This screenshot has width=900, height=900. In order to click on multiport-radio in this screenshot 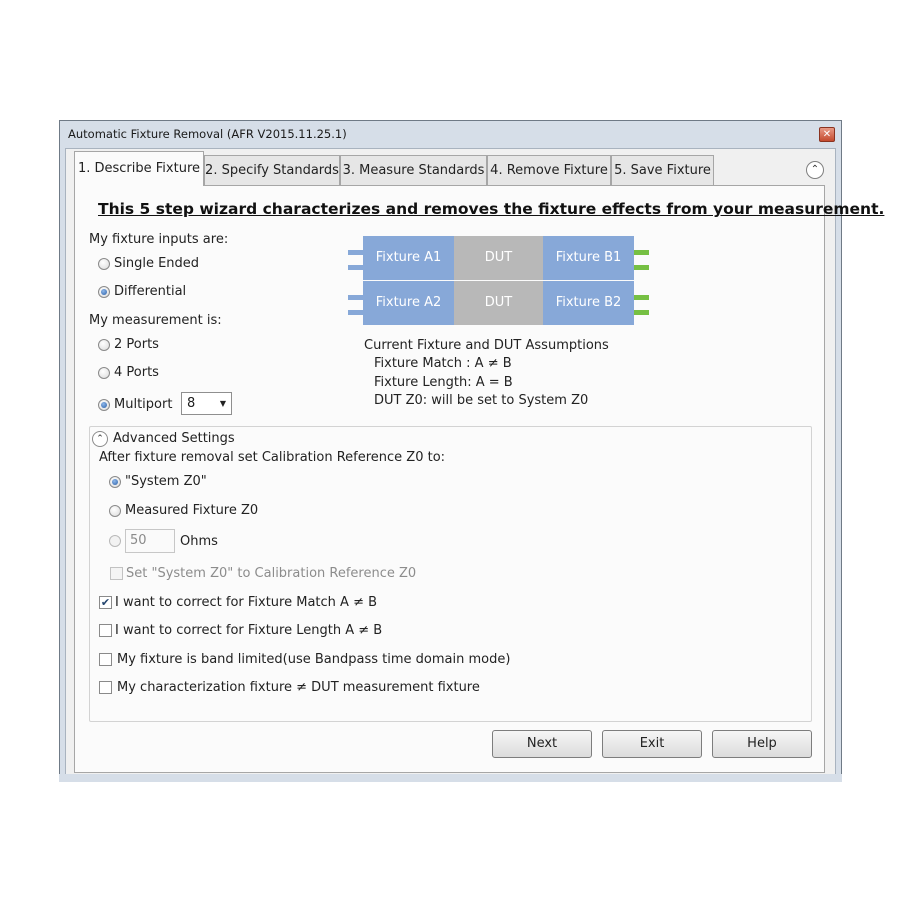, I will do `click(104, 405)`.